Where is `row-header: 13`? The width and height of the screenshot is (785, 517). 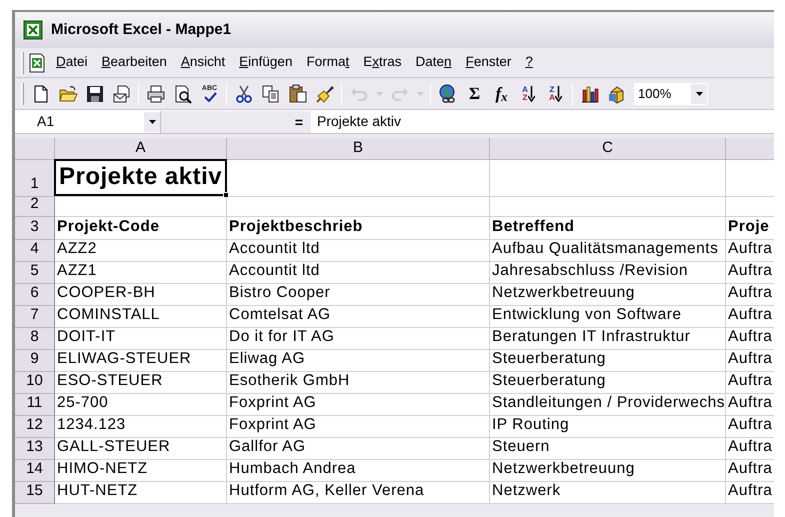
row-header: 13 is located at coordinates (35, 449).